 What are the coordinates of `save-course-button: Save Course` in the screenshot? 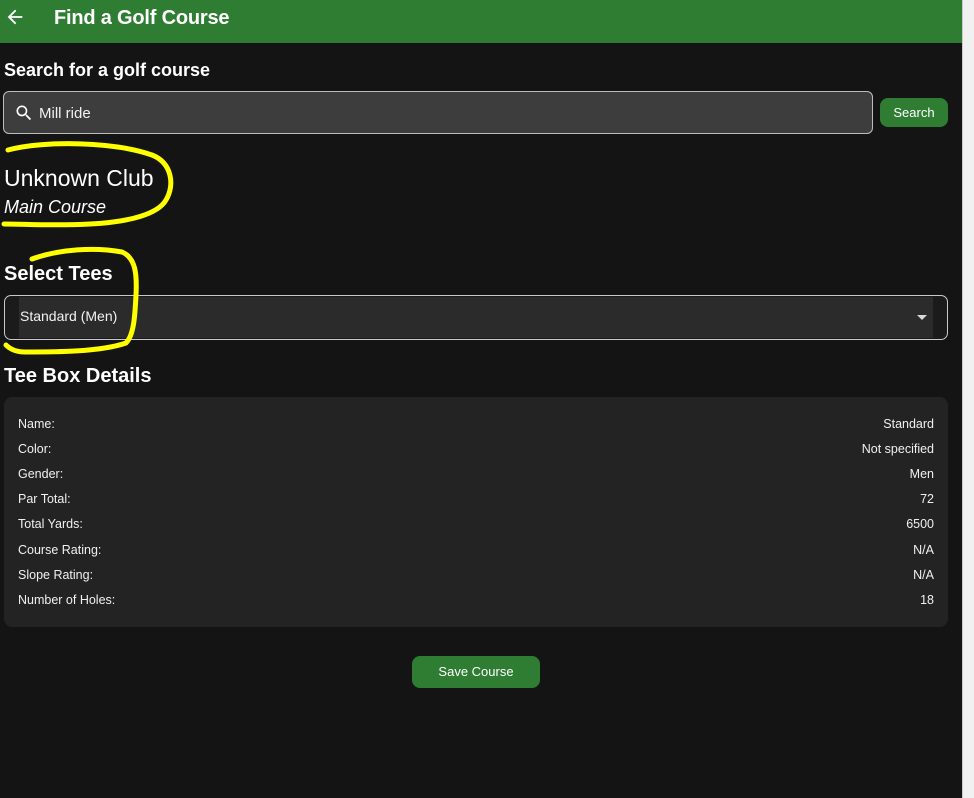 It's located at (476, 672).